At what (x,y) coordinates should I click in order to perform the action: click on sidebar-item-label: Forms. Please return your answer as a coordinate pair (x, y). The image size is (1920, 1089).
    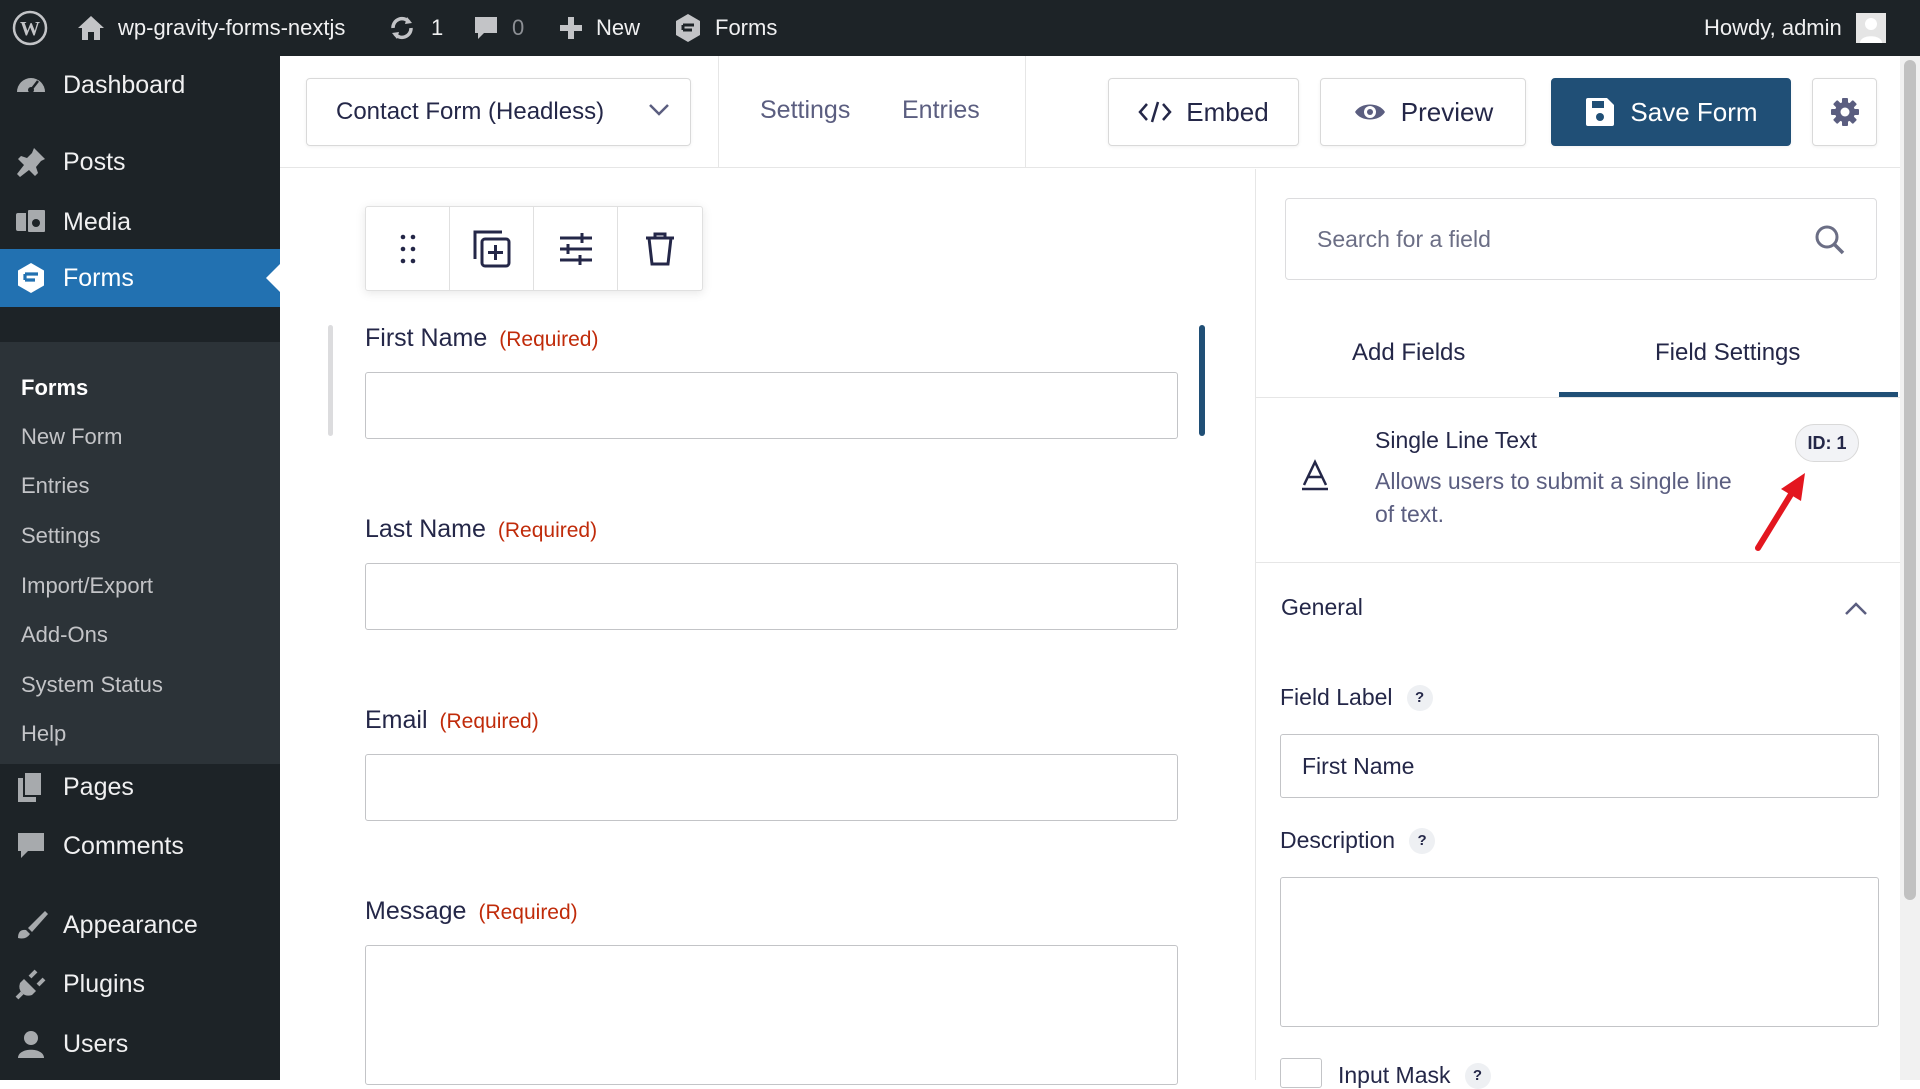
    Looking at the image, I should click on (98, 277).